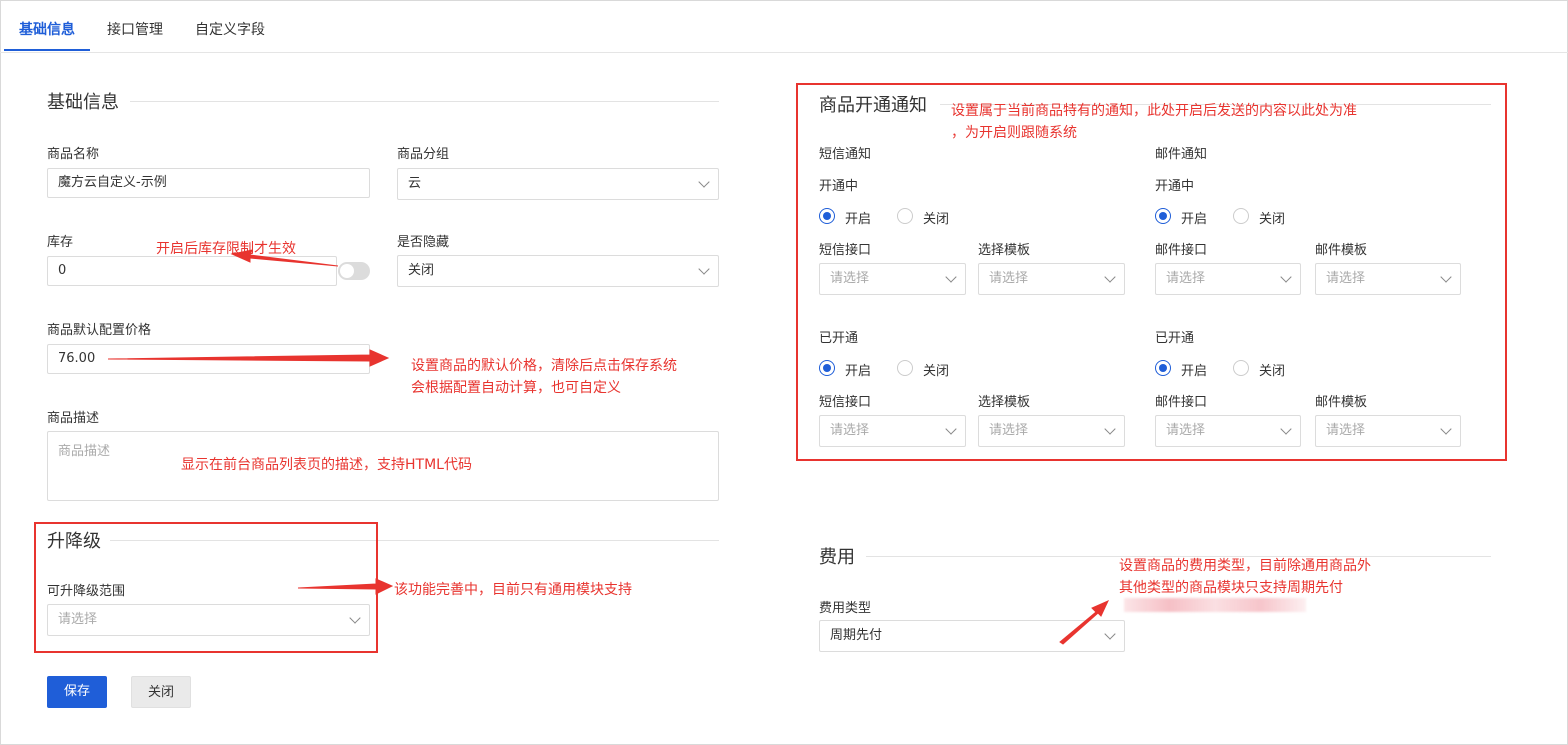 The width and height of the screenshot is (1568, 745). I want to click on product-name-label: 商品名称, so click(73, 154).